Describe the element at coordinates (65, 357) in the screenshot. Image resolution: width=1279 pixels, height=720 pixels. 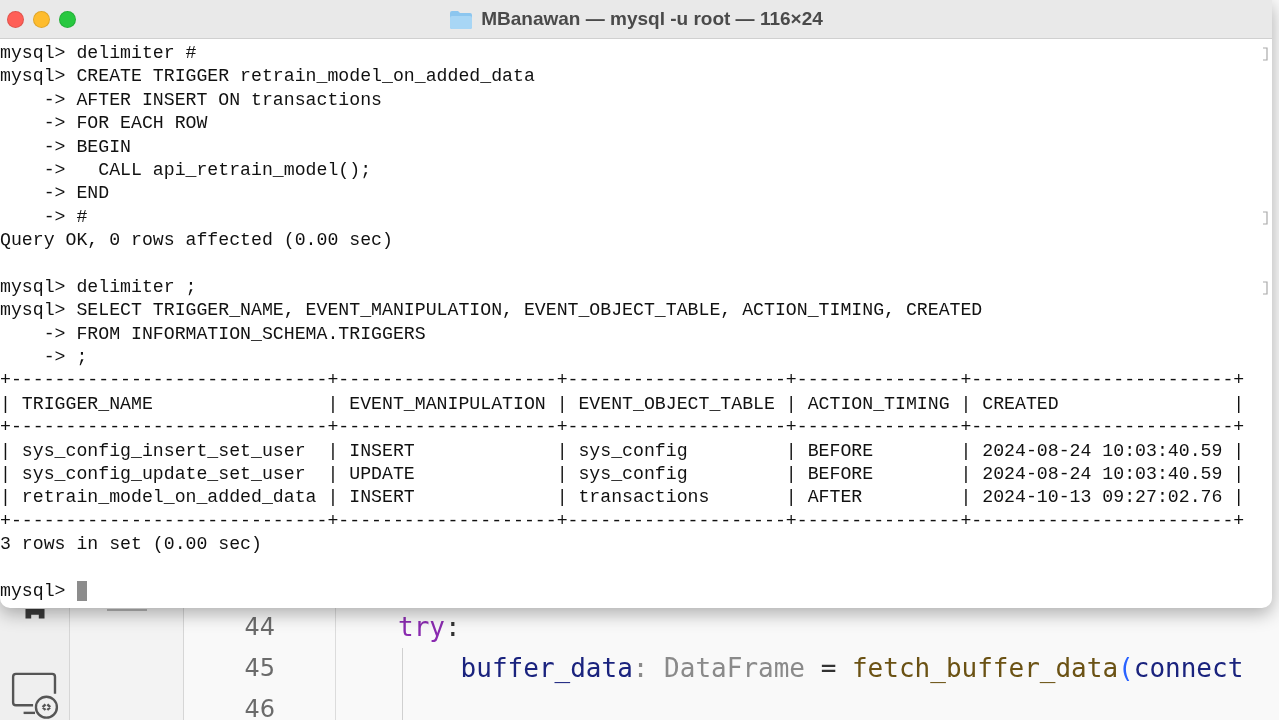
I see `terminal-line: -> ;` at that location.